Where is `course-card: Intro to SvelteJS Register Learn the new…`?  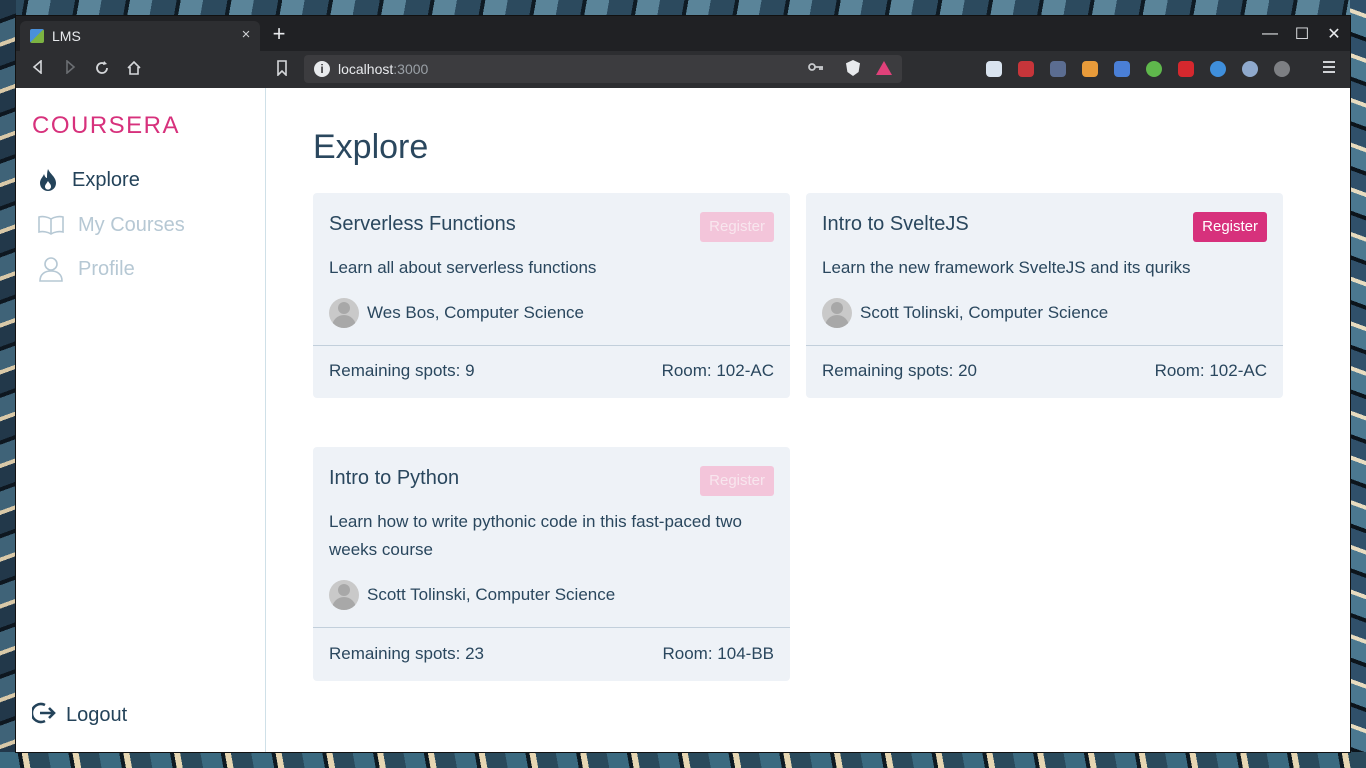
course-card: Intro to SvelteJS Register Learn the new… is located at coordinates (1044, 295).